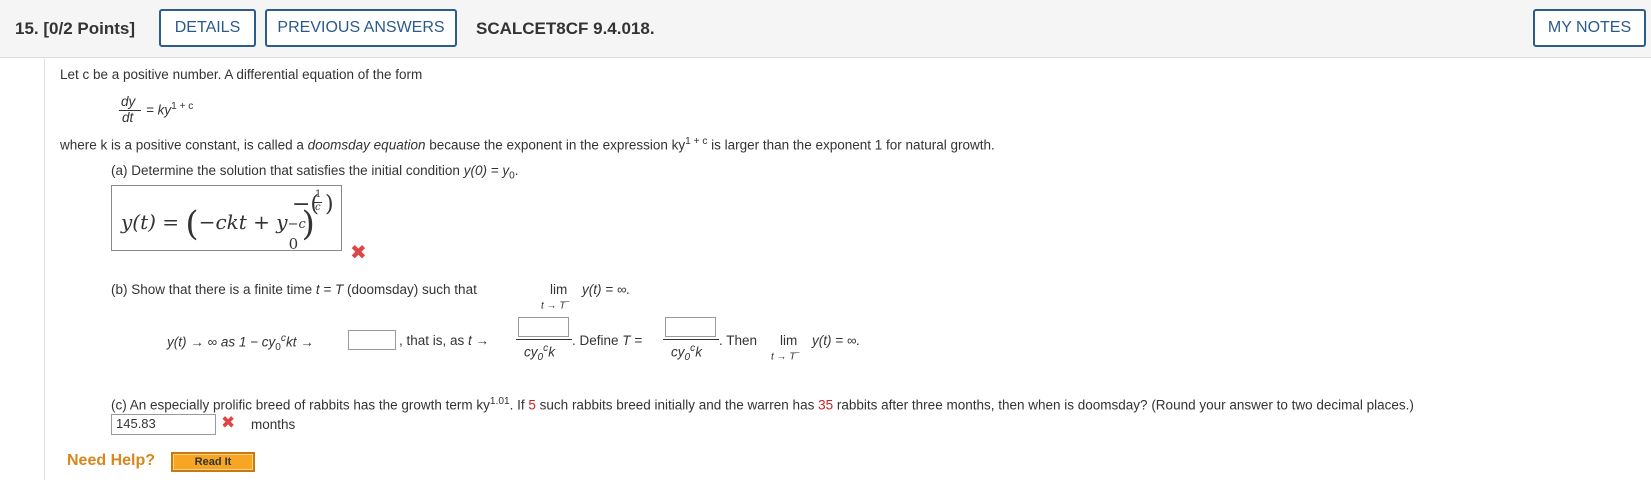  I want to click on need-help-label: Need Help?, so click(111, 460).